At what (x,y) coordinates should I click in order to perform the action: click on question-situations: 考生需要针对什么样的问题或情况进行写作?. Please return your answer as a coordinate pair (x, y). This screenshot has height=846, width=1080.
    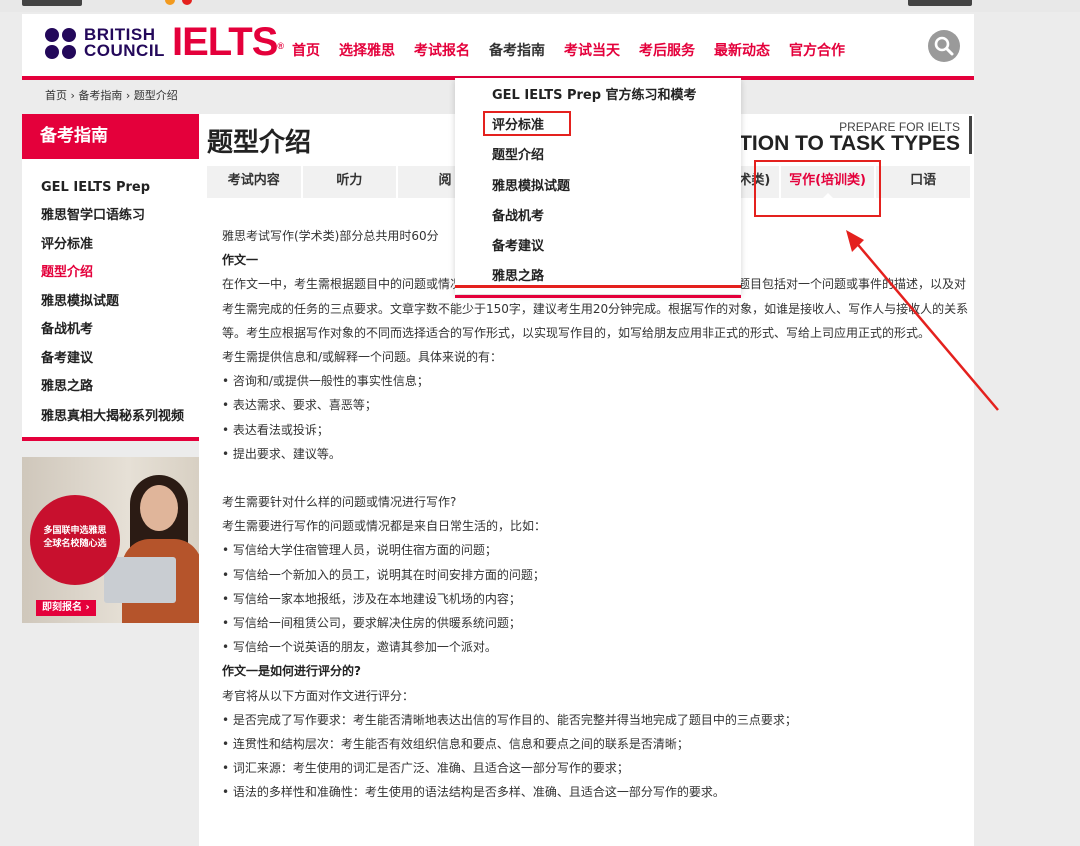
    Looking at the image, I should click on (339, 502).